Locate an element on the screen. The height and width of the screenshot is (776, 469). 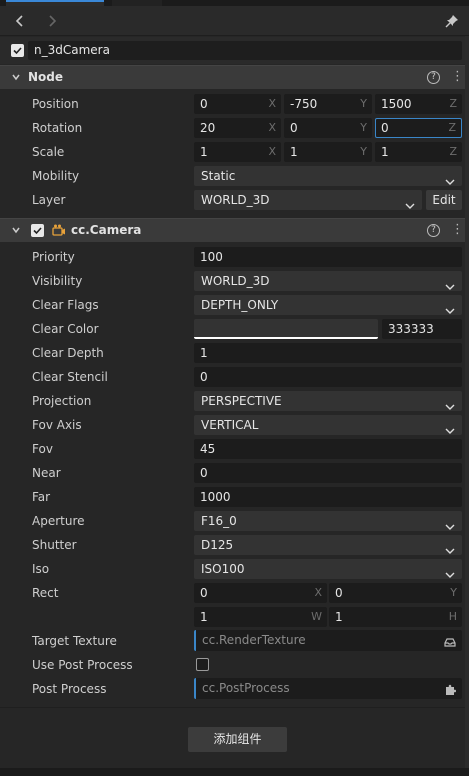
target-texture-placeholder: cc.RenderTexture is located at coordinates (254, 640).